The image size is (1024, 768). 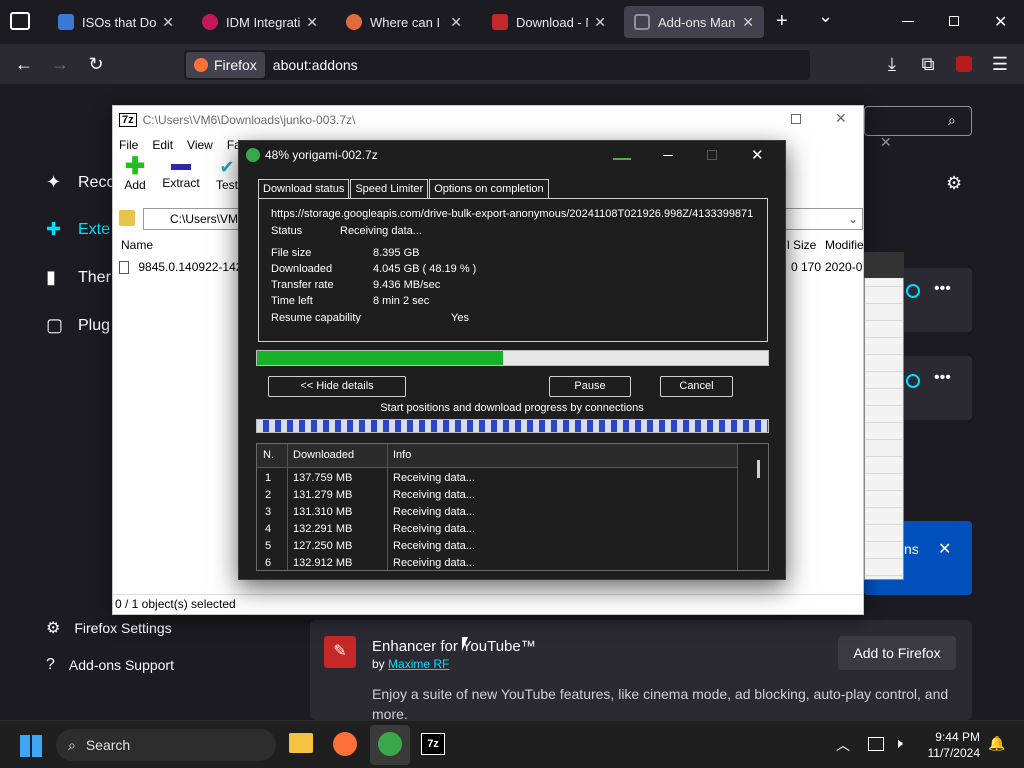 I want to click on taskbar-search: ⌕ Search, so click(x=166, y=745).